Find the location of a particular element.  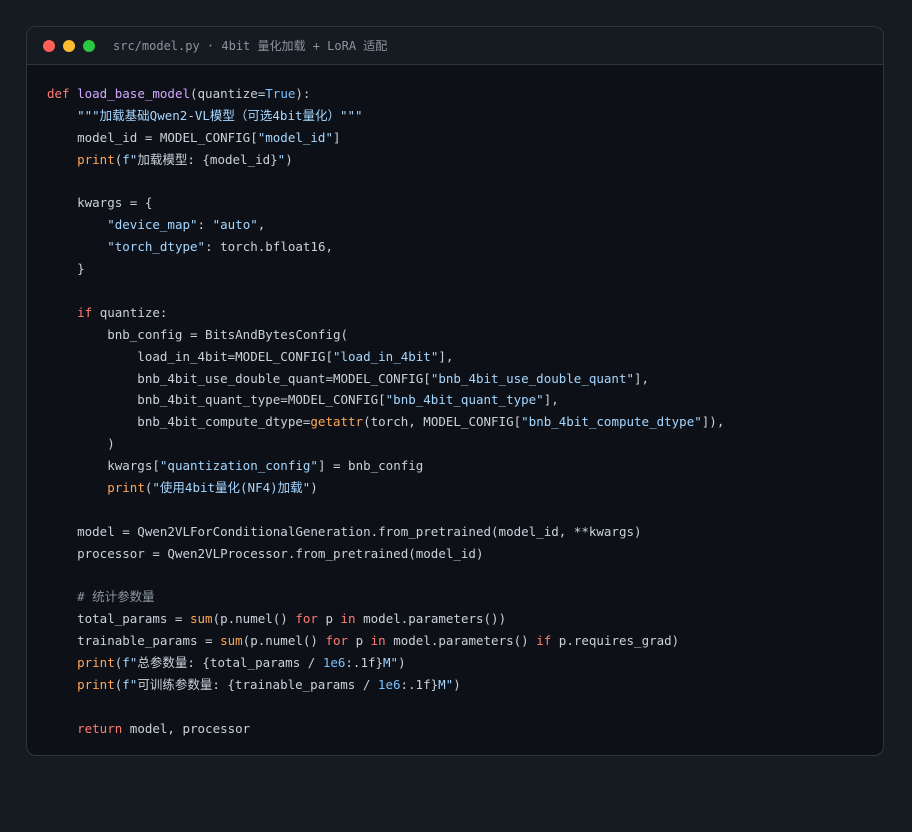

code-token: "使用4bit量化(NF4)加载" is located at coordinates (231, 488).